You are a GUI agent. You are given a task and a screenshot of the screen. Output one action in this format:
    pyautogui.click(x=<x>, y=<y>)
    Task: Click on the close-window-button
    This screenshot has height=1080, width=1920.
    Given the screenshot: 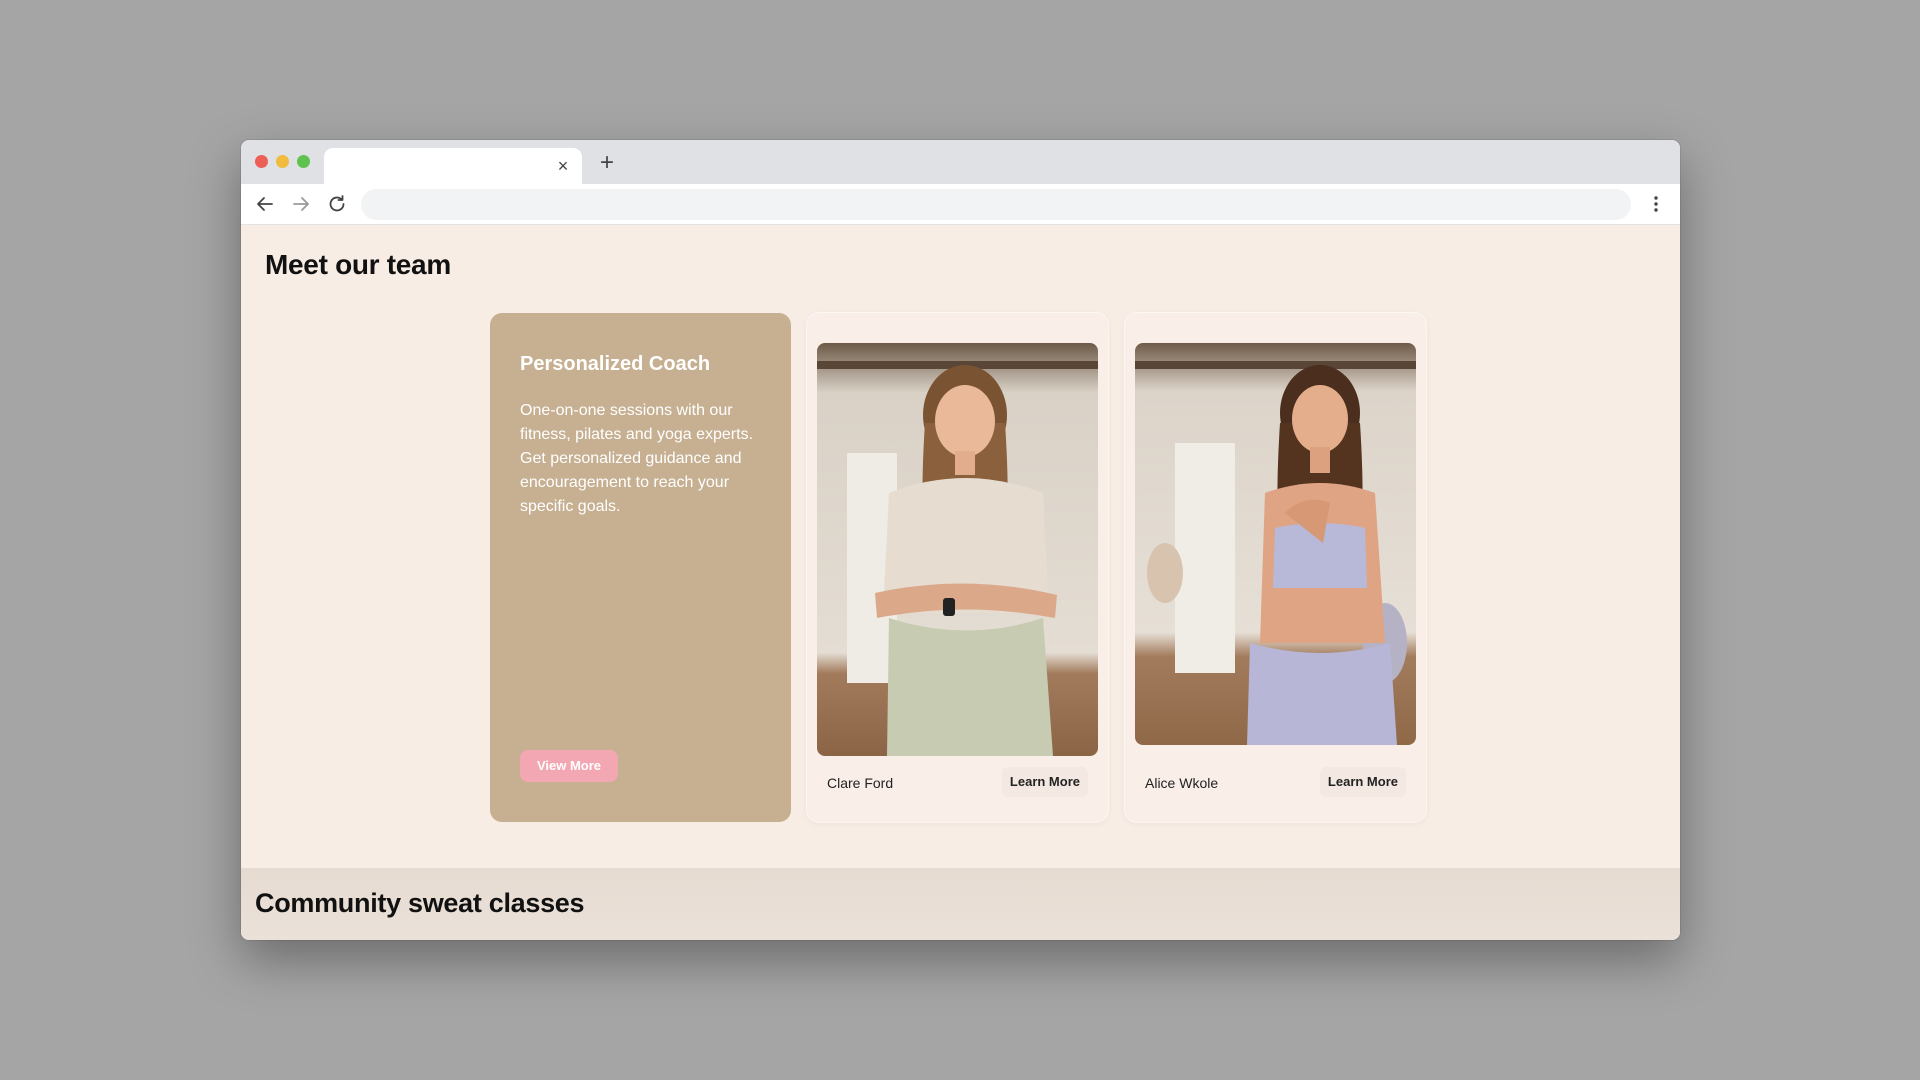 What is the action you would take?
    pyautogui.click(x=261, y=161)
    